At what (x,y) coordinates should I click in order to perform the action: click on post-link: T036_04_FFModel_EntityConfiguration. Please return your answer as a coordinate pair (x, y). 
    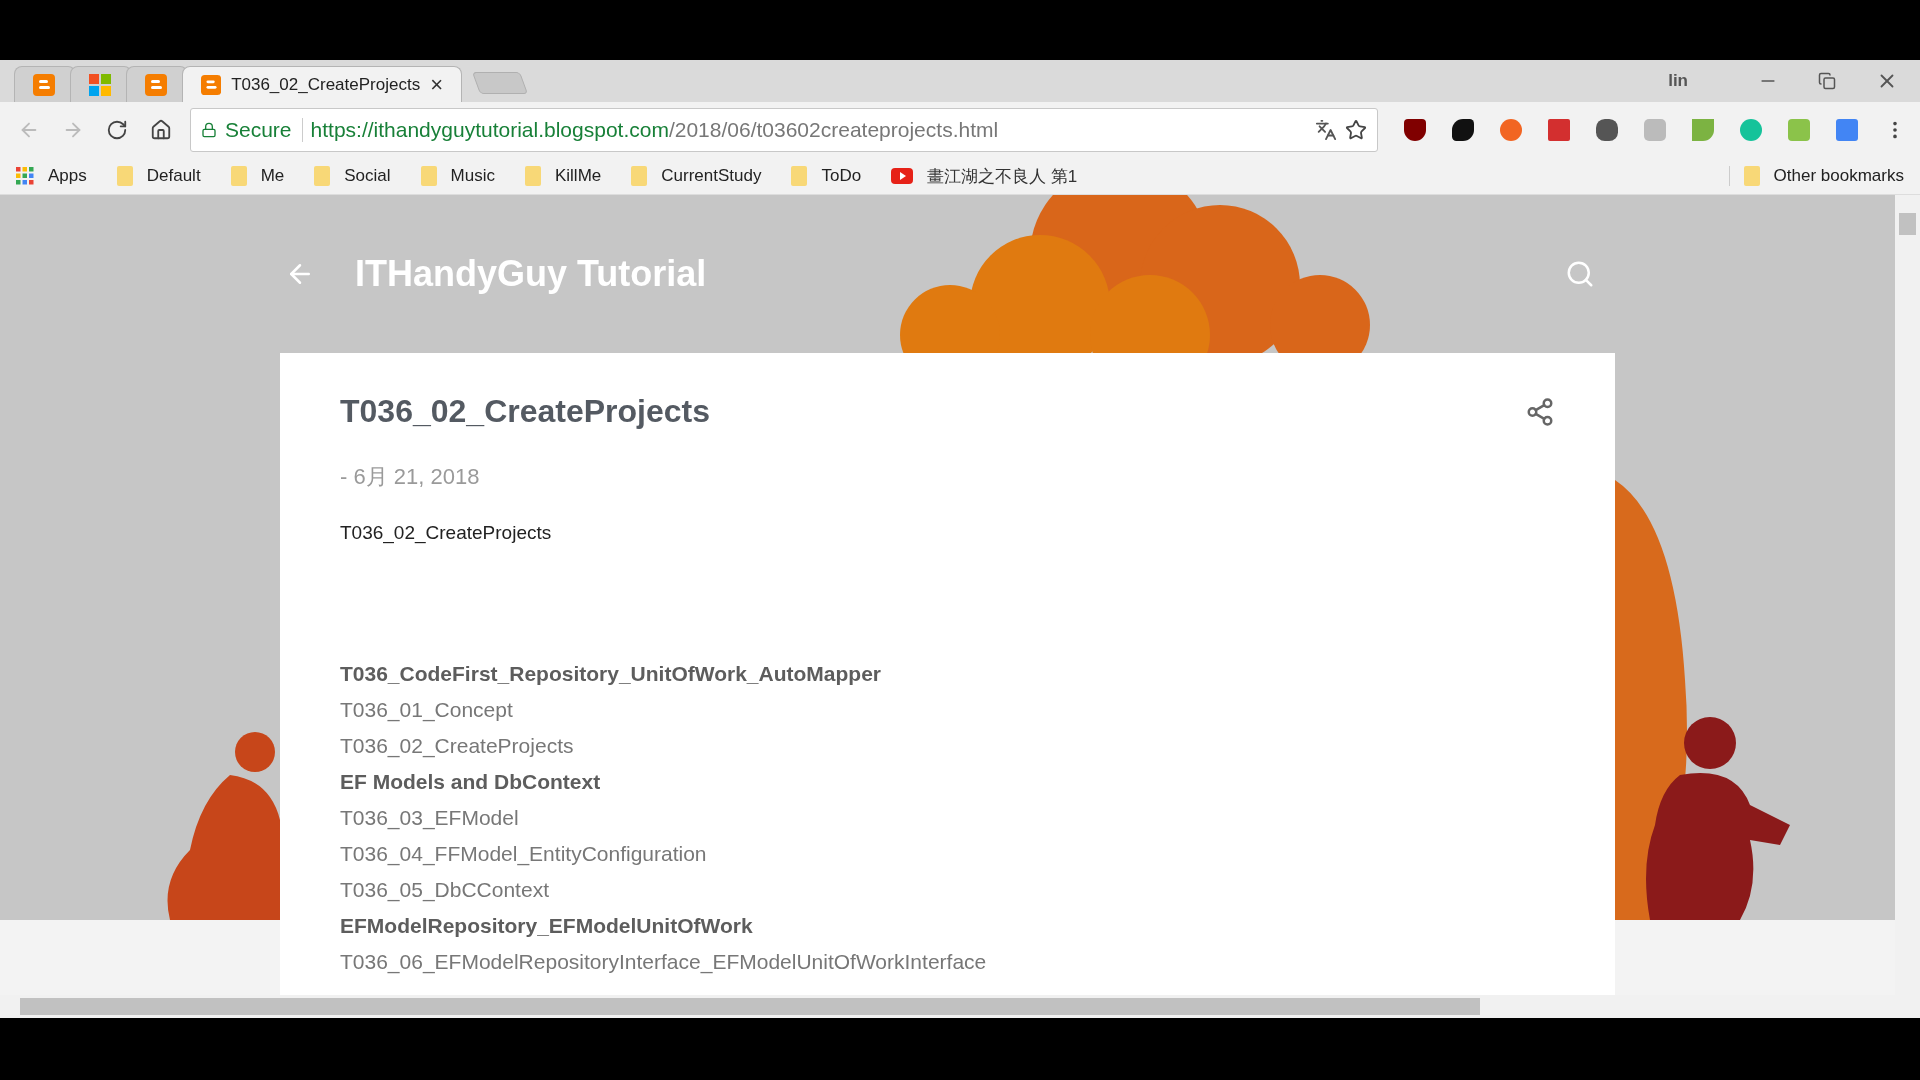
    Looking at the image, I should click on (523, 854).